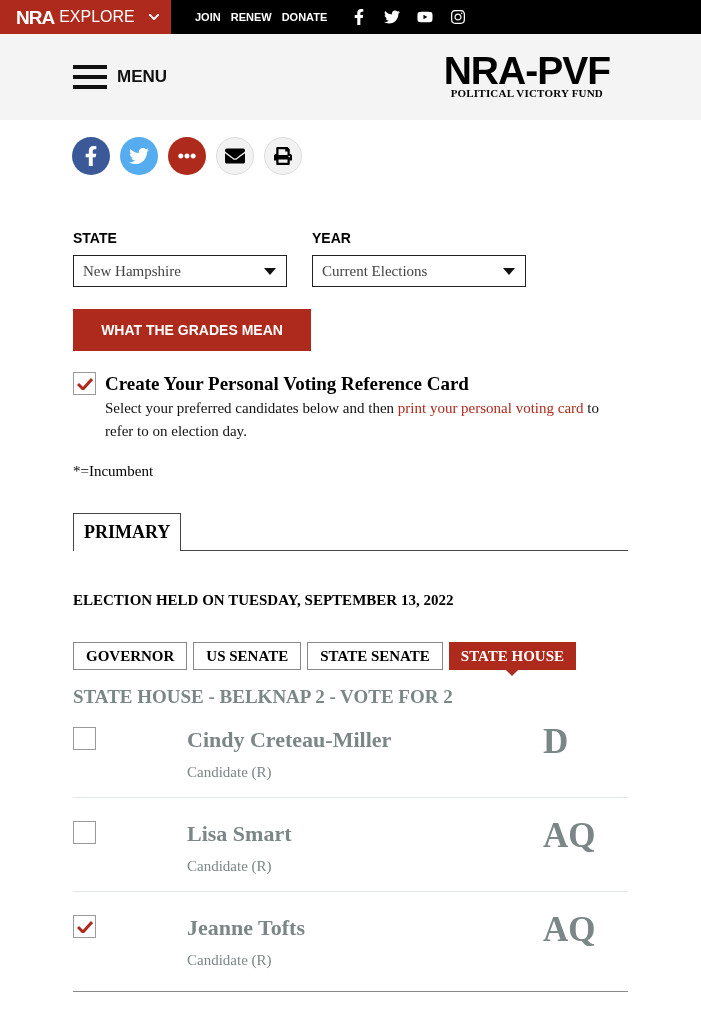  What do you see at coordinates (304, 17) in the screenshot?
I see `top-nav-link: DONATE` at bounding box center [304, 17].